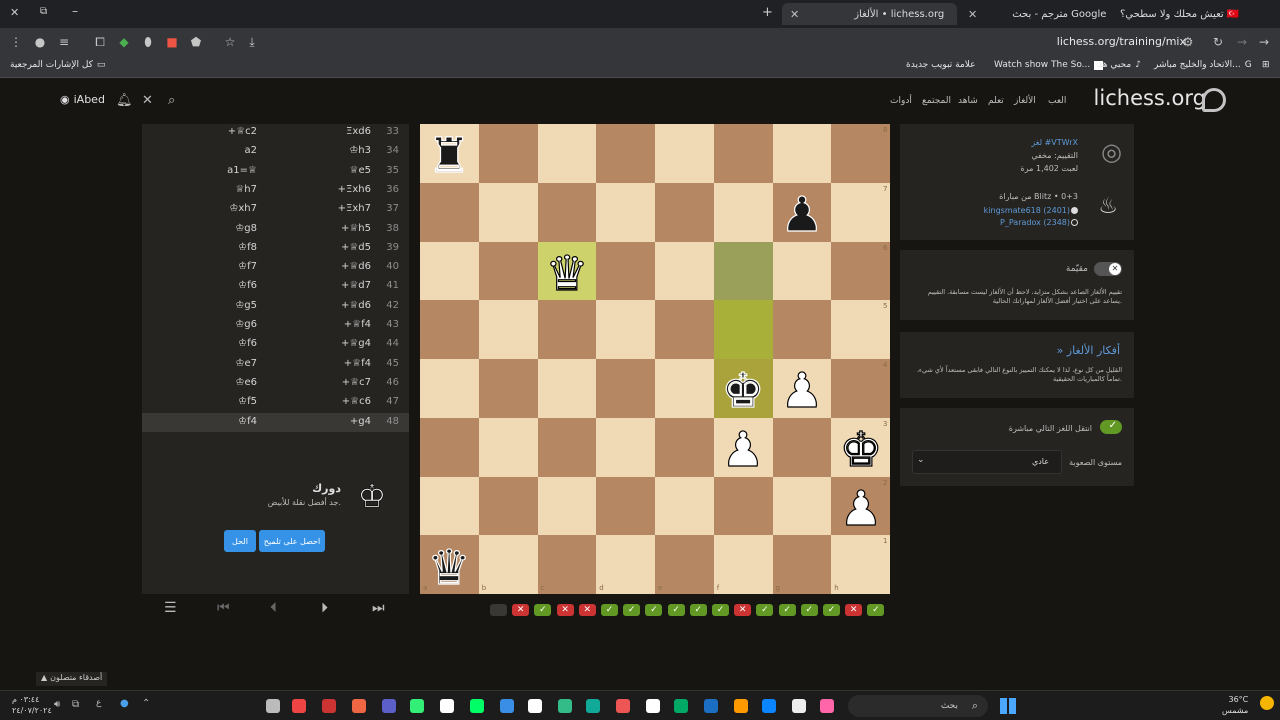  I want to click on first-move-icon: ⏮, so click(223, 608).